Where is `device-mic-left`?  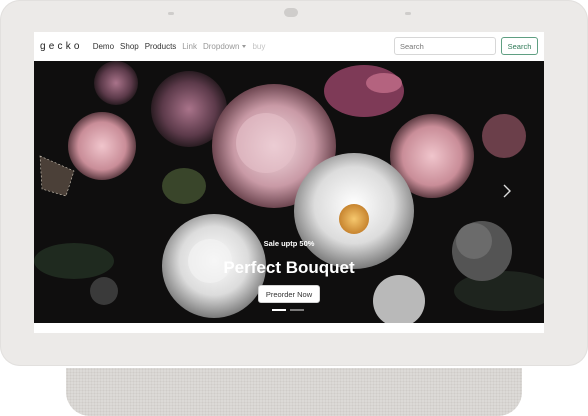
device-mic-left is located at coordinates (171, 13).